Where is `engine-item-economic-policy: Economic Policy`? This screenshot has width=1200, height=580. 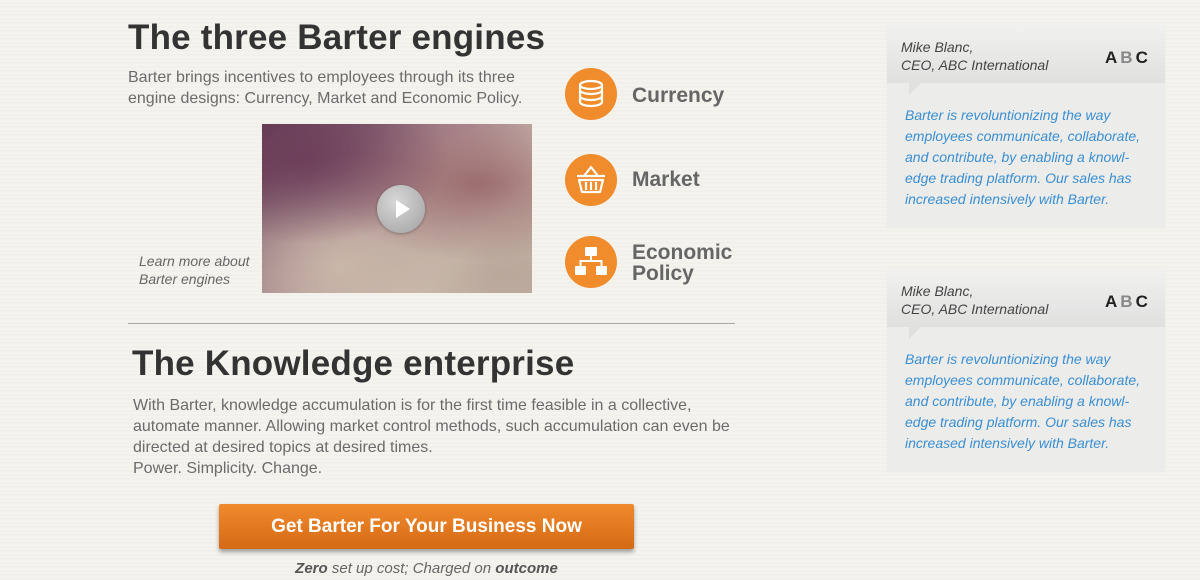
engine-item-economic-policy: Economic Policy is located at coordinates (665, 262).